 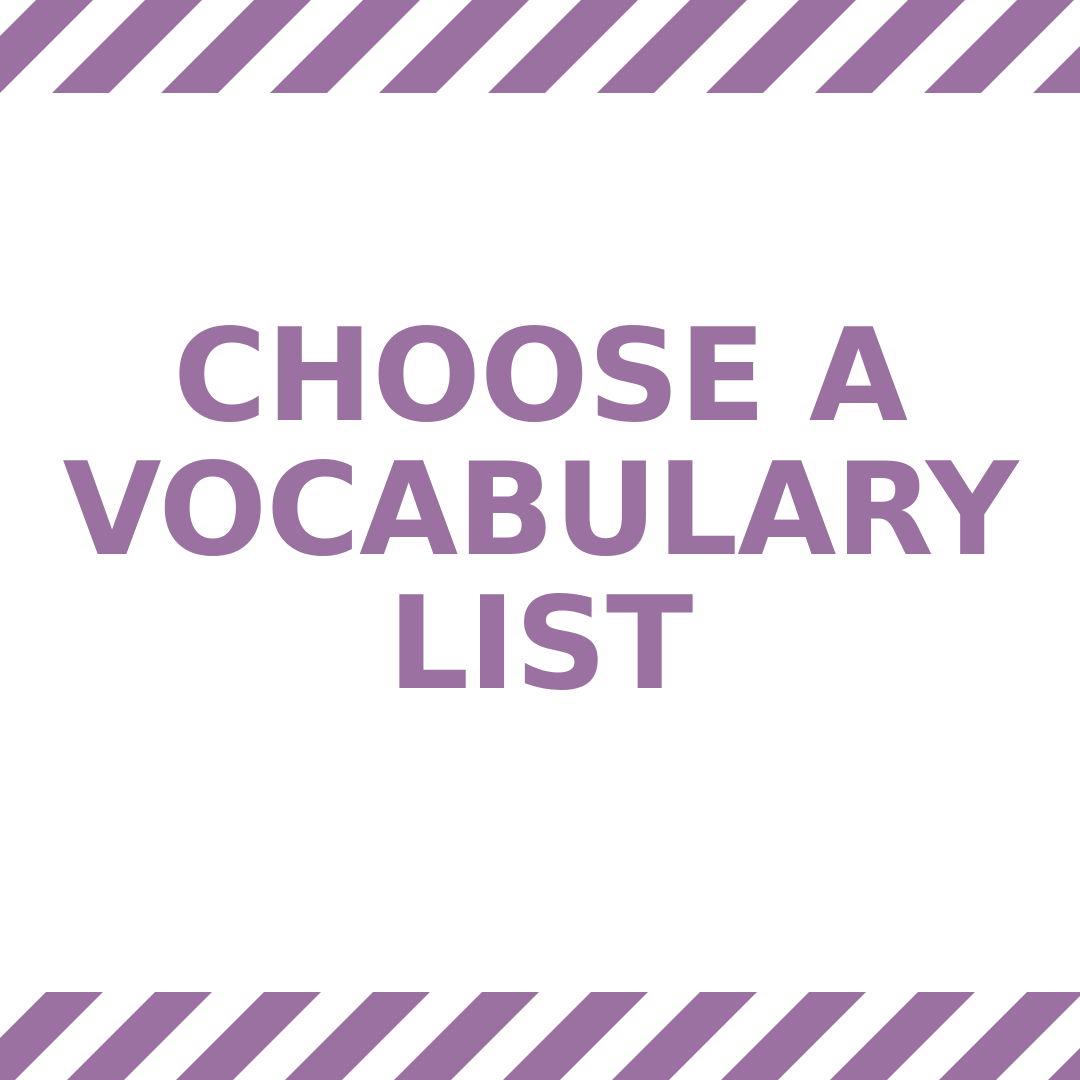 I want to click on top-stripe-border, so click(x=540, y=46).